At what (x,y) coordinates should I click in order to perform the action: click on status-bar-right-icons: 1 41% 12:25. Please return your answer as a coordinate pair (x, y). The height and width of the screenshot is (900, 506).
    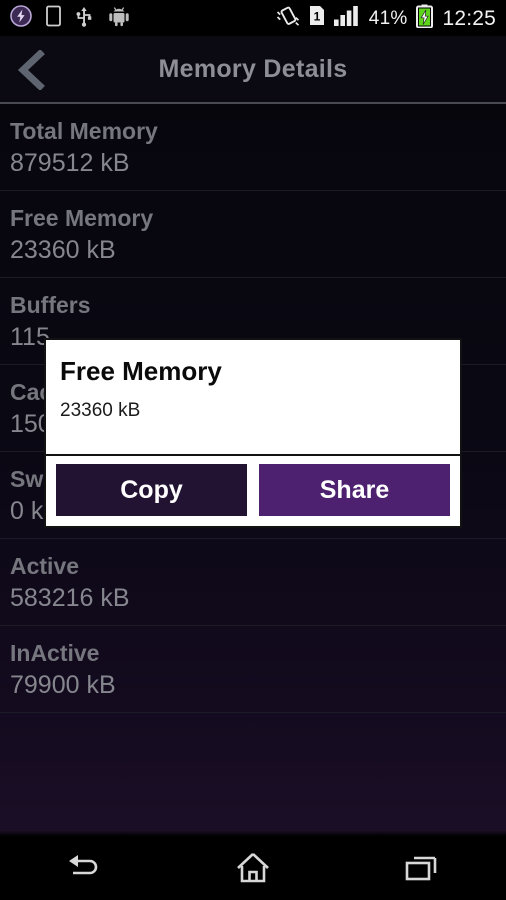
    Looking at the image, I should click on (386, 18).